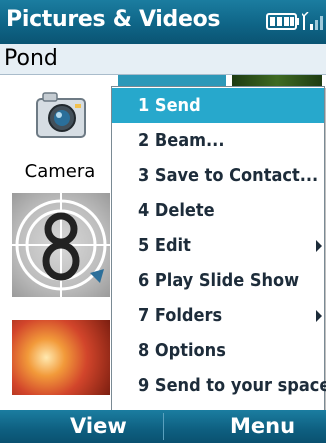 Image resolution: width=326 pixels, height=443 pixels. What do you see at coordinates (232, 385) in the screenshot?
I see `menu-item-label: 9 Send to your space` at bounding box center [232, 385].